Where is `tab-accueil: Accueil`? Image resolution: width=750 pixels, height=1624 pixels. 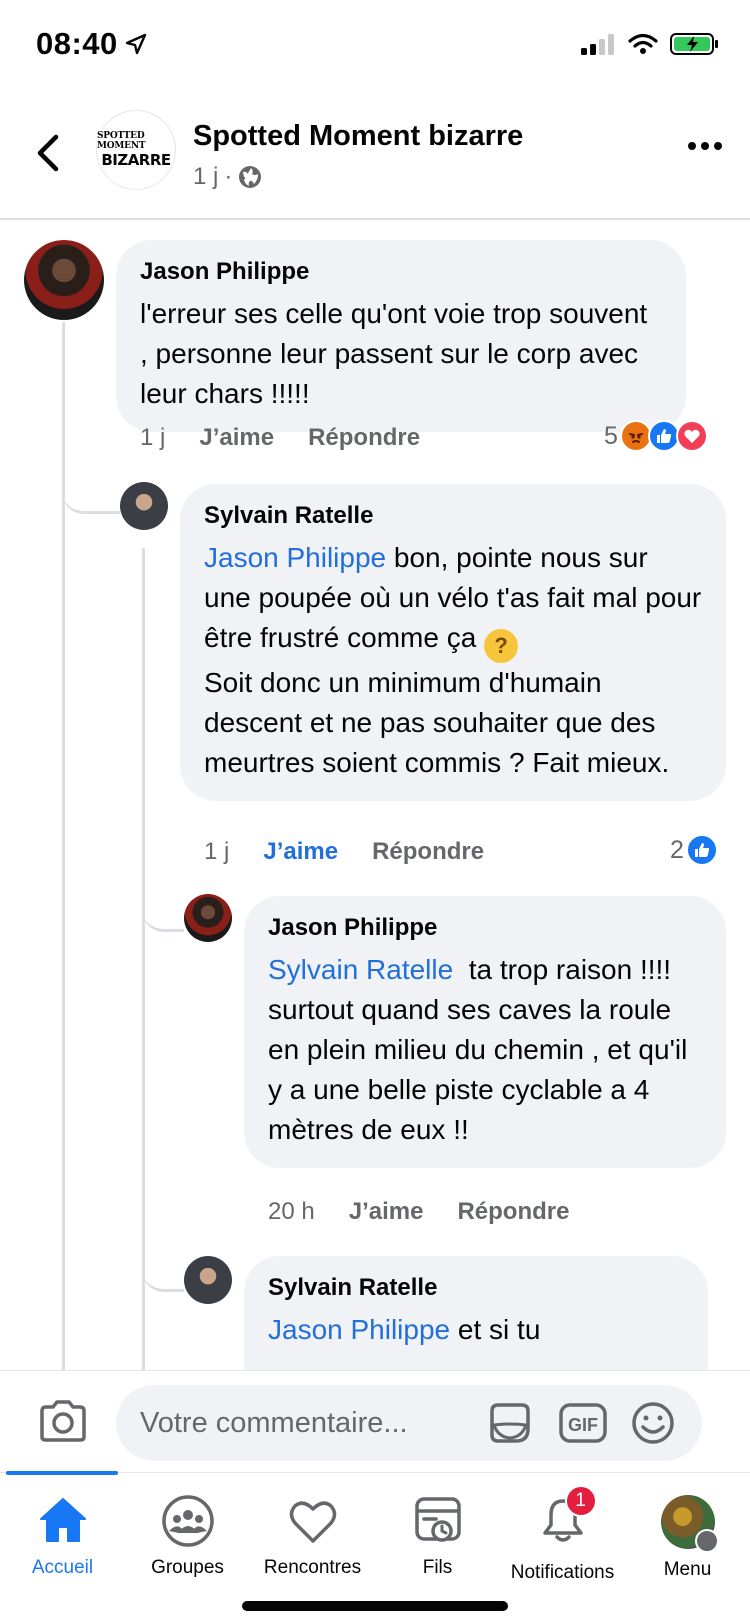
tab-accueil: Accueil is located at coordinates (62, 1537).